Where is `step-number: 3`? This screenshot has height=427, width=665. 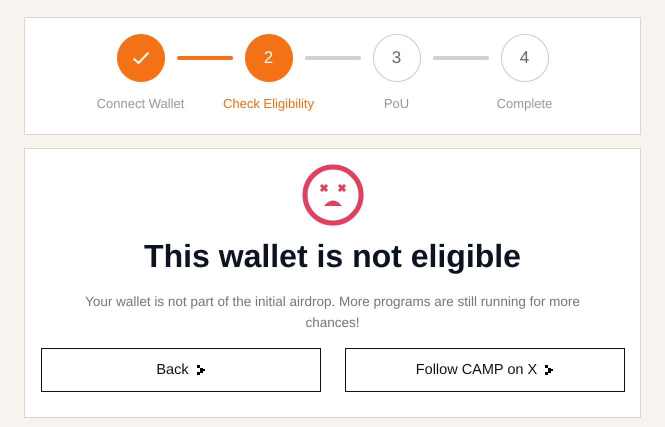 step-number: 3 is located at coordinates (397, 58).